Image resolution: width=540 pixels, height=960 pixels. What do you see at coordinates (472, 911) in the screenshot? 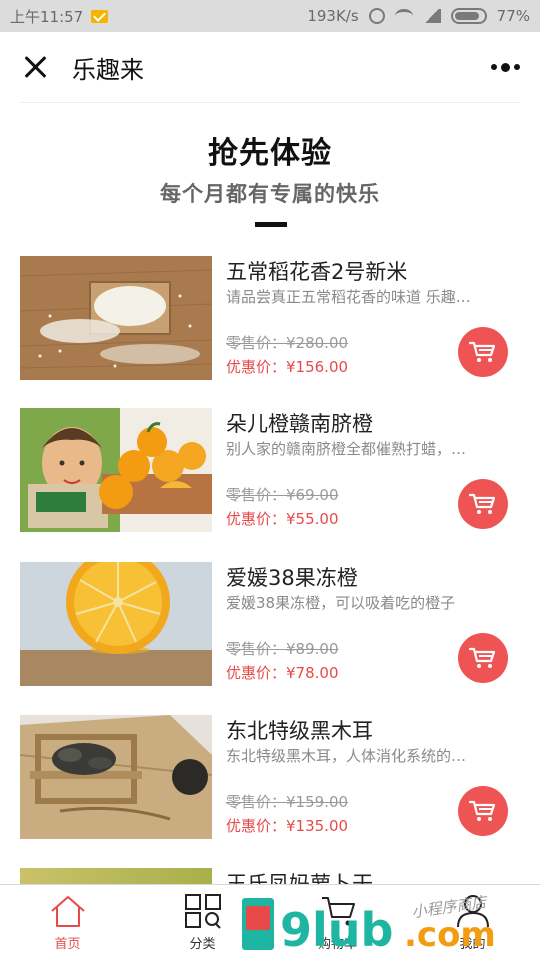
I see `user-icon` at bounding box center [472, 911].